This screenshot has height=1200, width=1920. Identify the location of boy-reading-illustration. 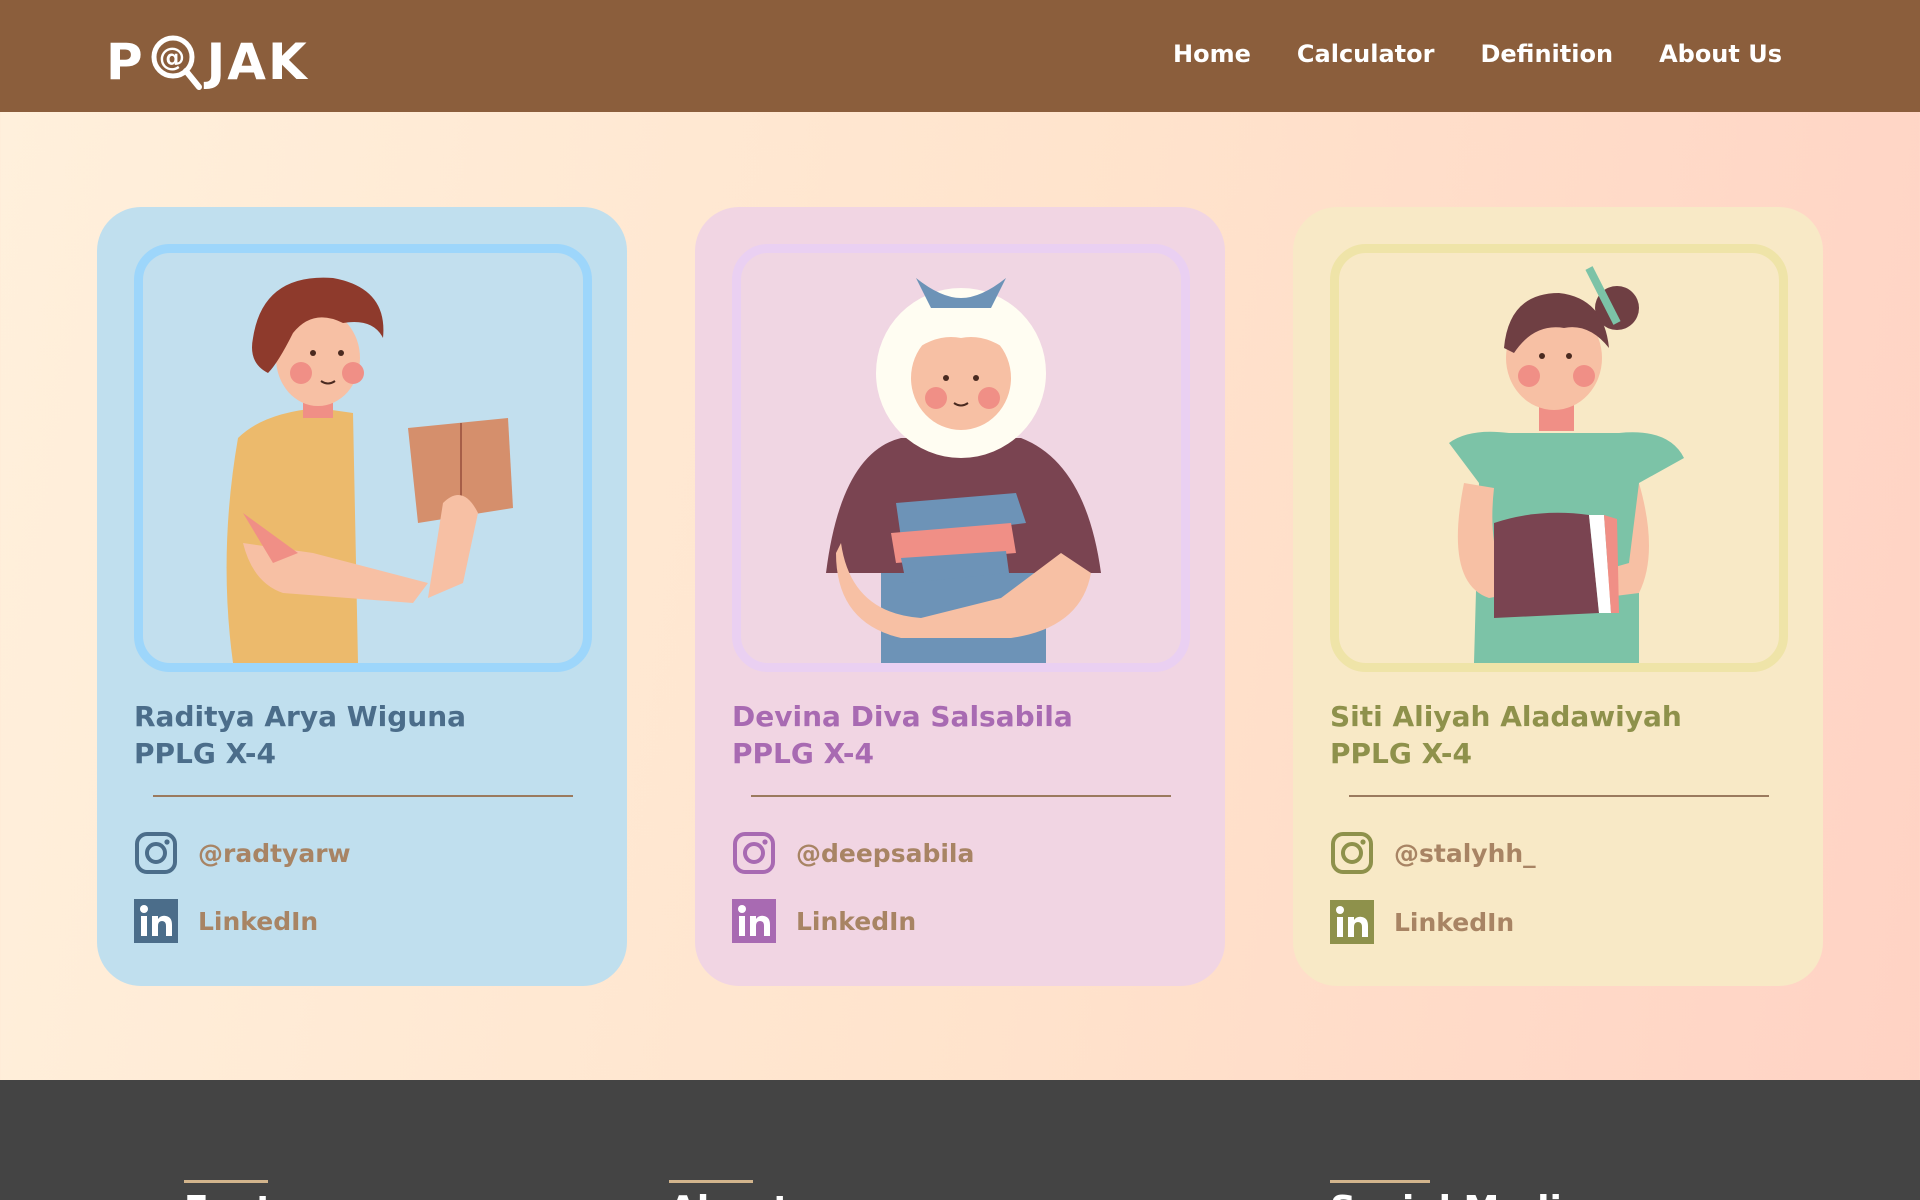
(369, 470).